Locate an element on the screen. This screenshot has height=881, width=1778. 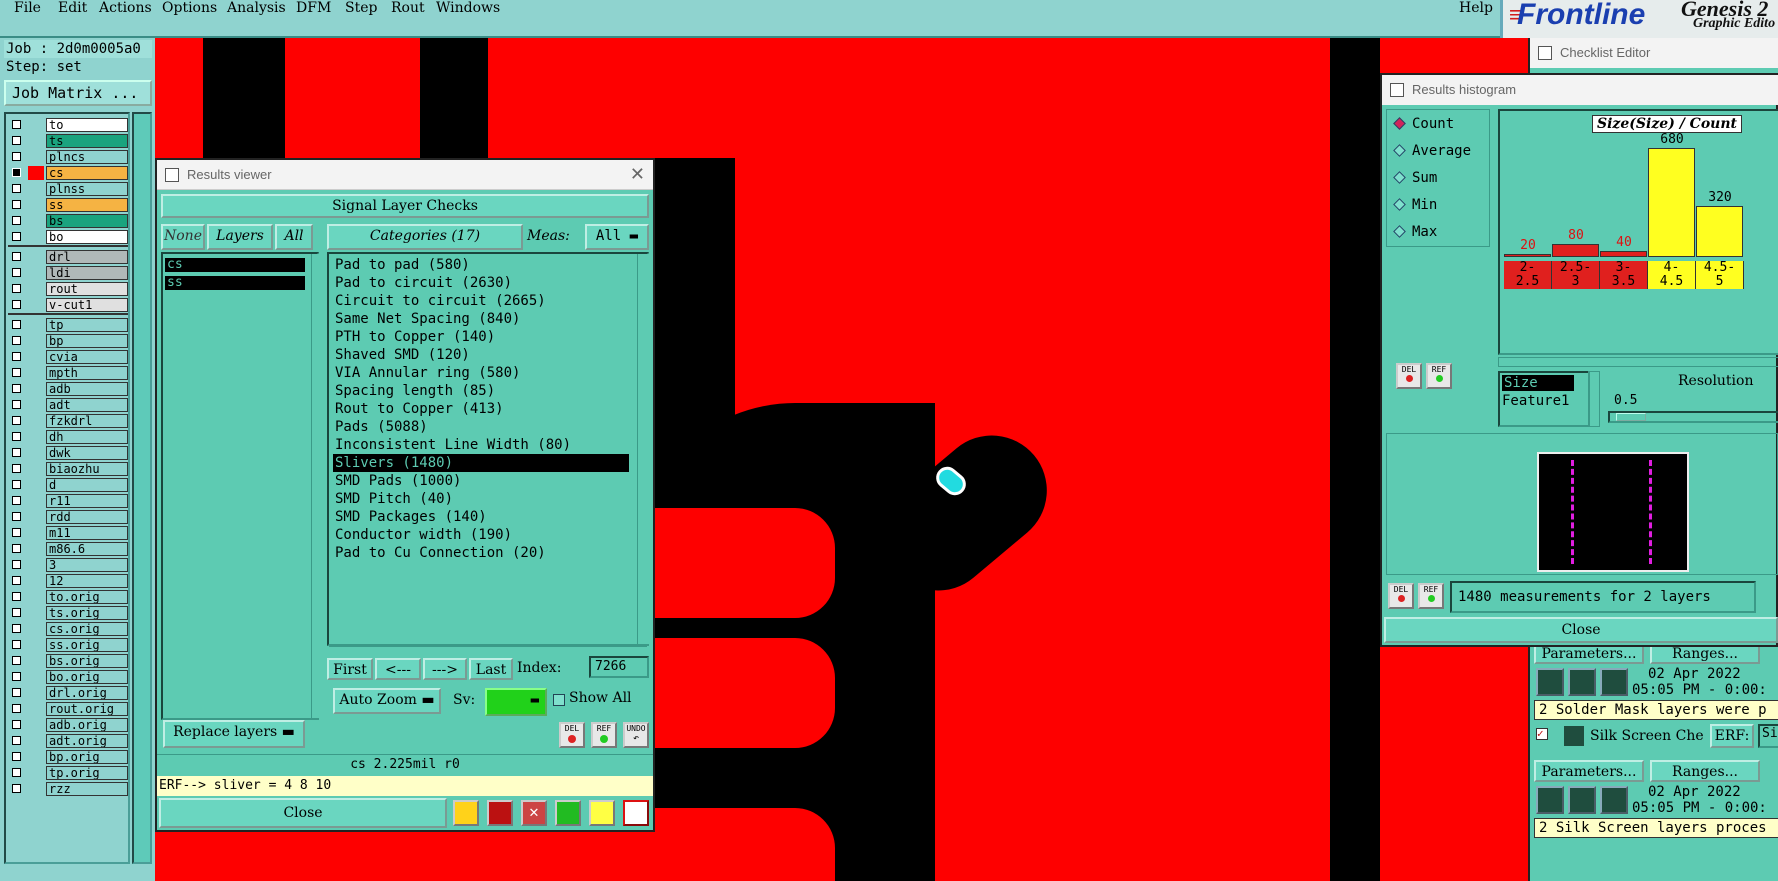
check-checkbox: ✓ is located at coordinates (1542, 734).